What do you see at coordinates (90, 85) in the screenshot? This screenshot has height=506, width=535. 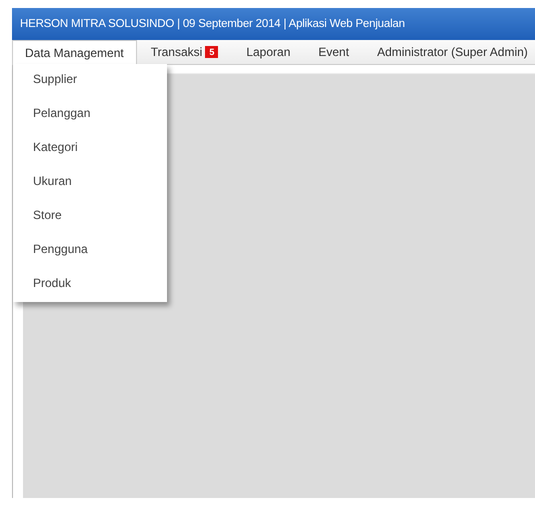 I see `menu-item: Supplier` at bounding box center [90, 85].